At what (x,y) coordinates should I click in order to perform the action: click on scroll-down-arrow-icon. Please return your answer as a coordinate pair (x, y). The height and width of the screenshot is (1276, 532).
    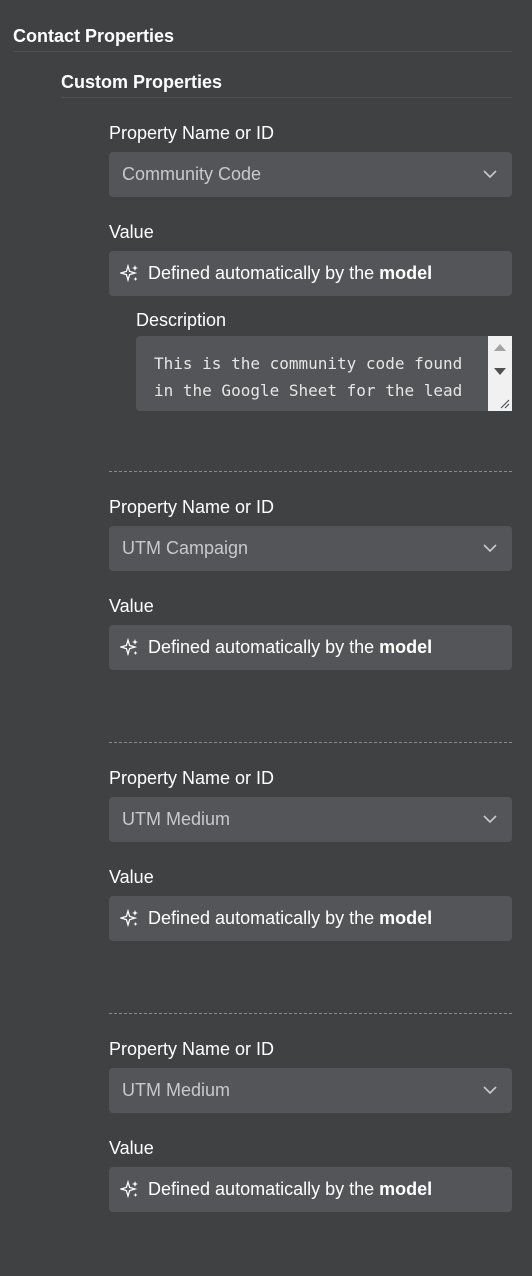
    Looking at the image, I should click on (500, 371).